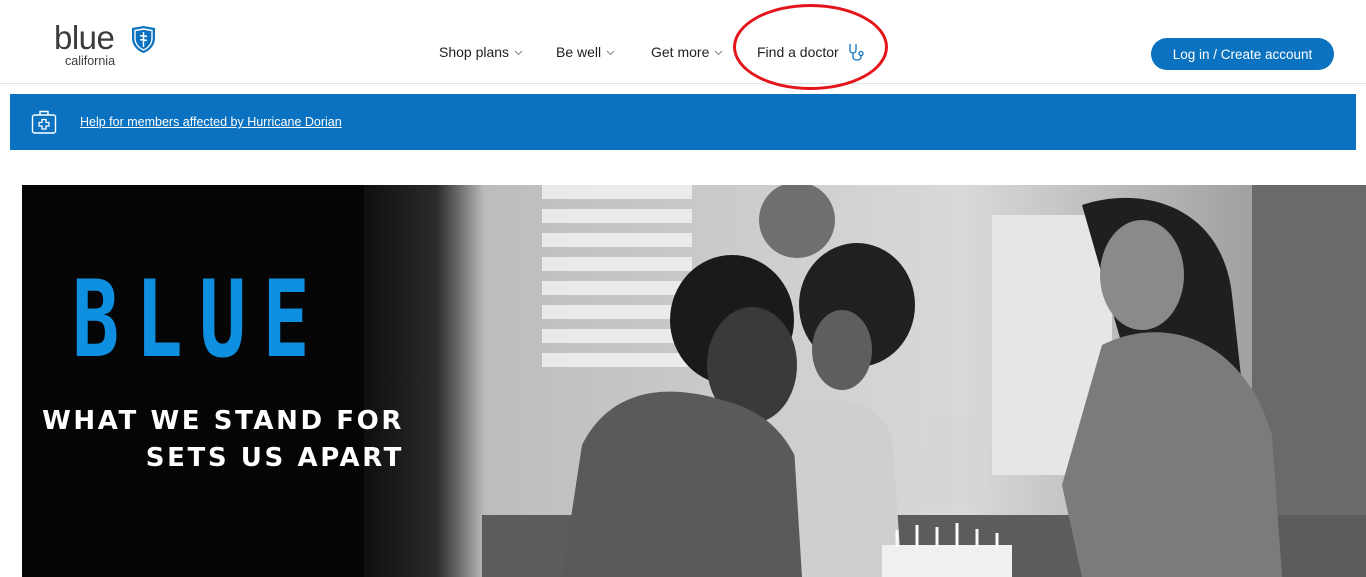 The height and width of the screenshot is (577, 1366). I want to click on nav-be-well: Be well, so click(585, 52).